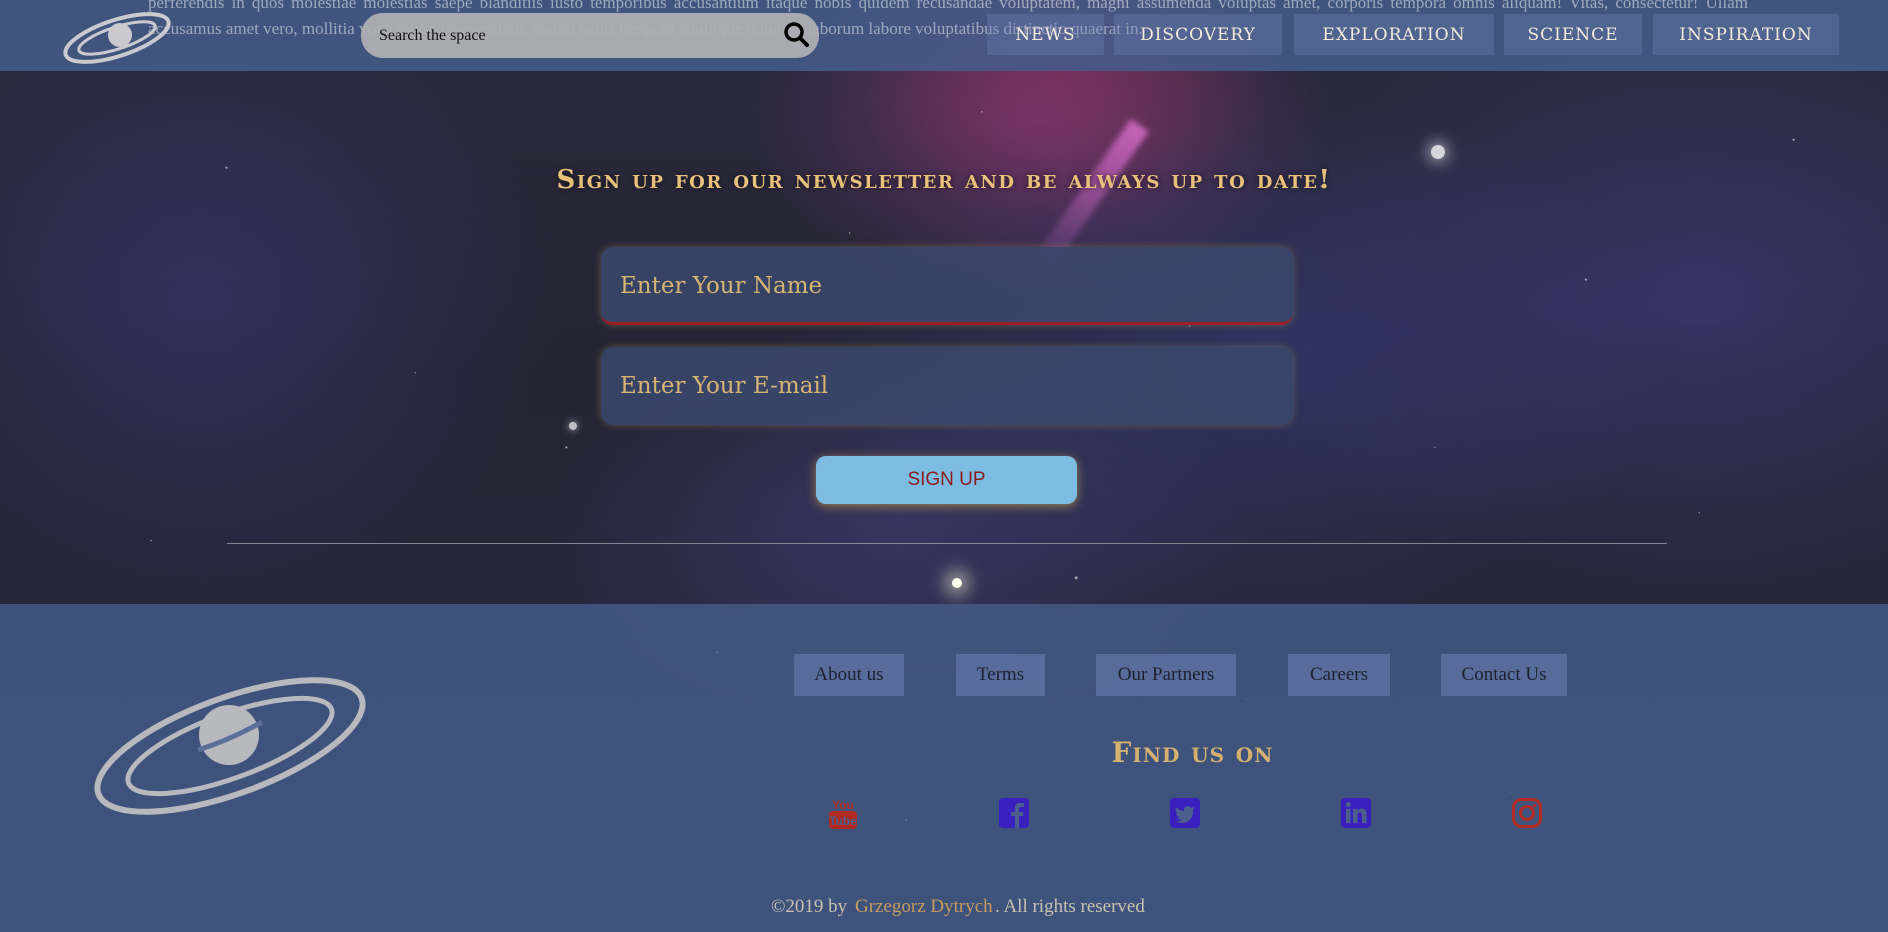 This screenshot has height=932, width=1888. I want to click on name-input, so click(940, 286).